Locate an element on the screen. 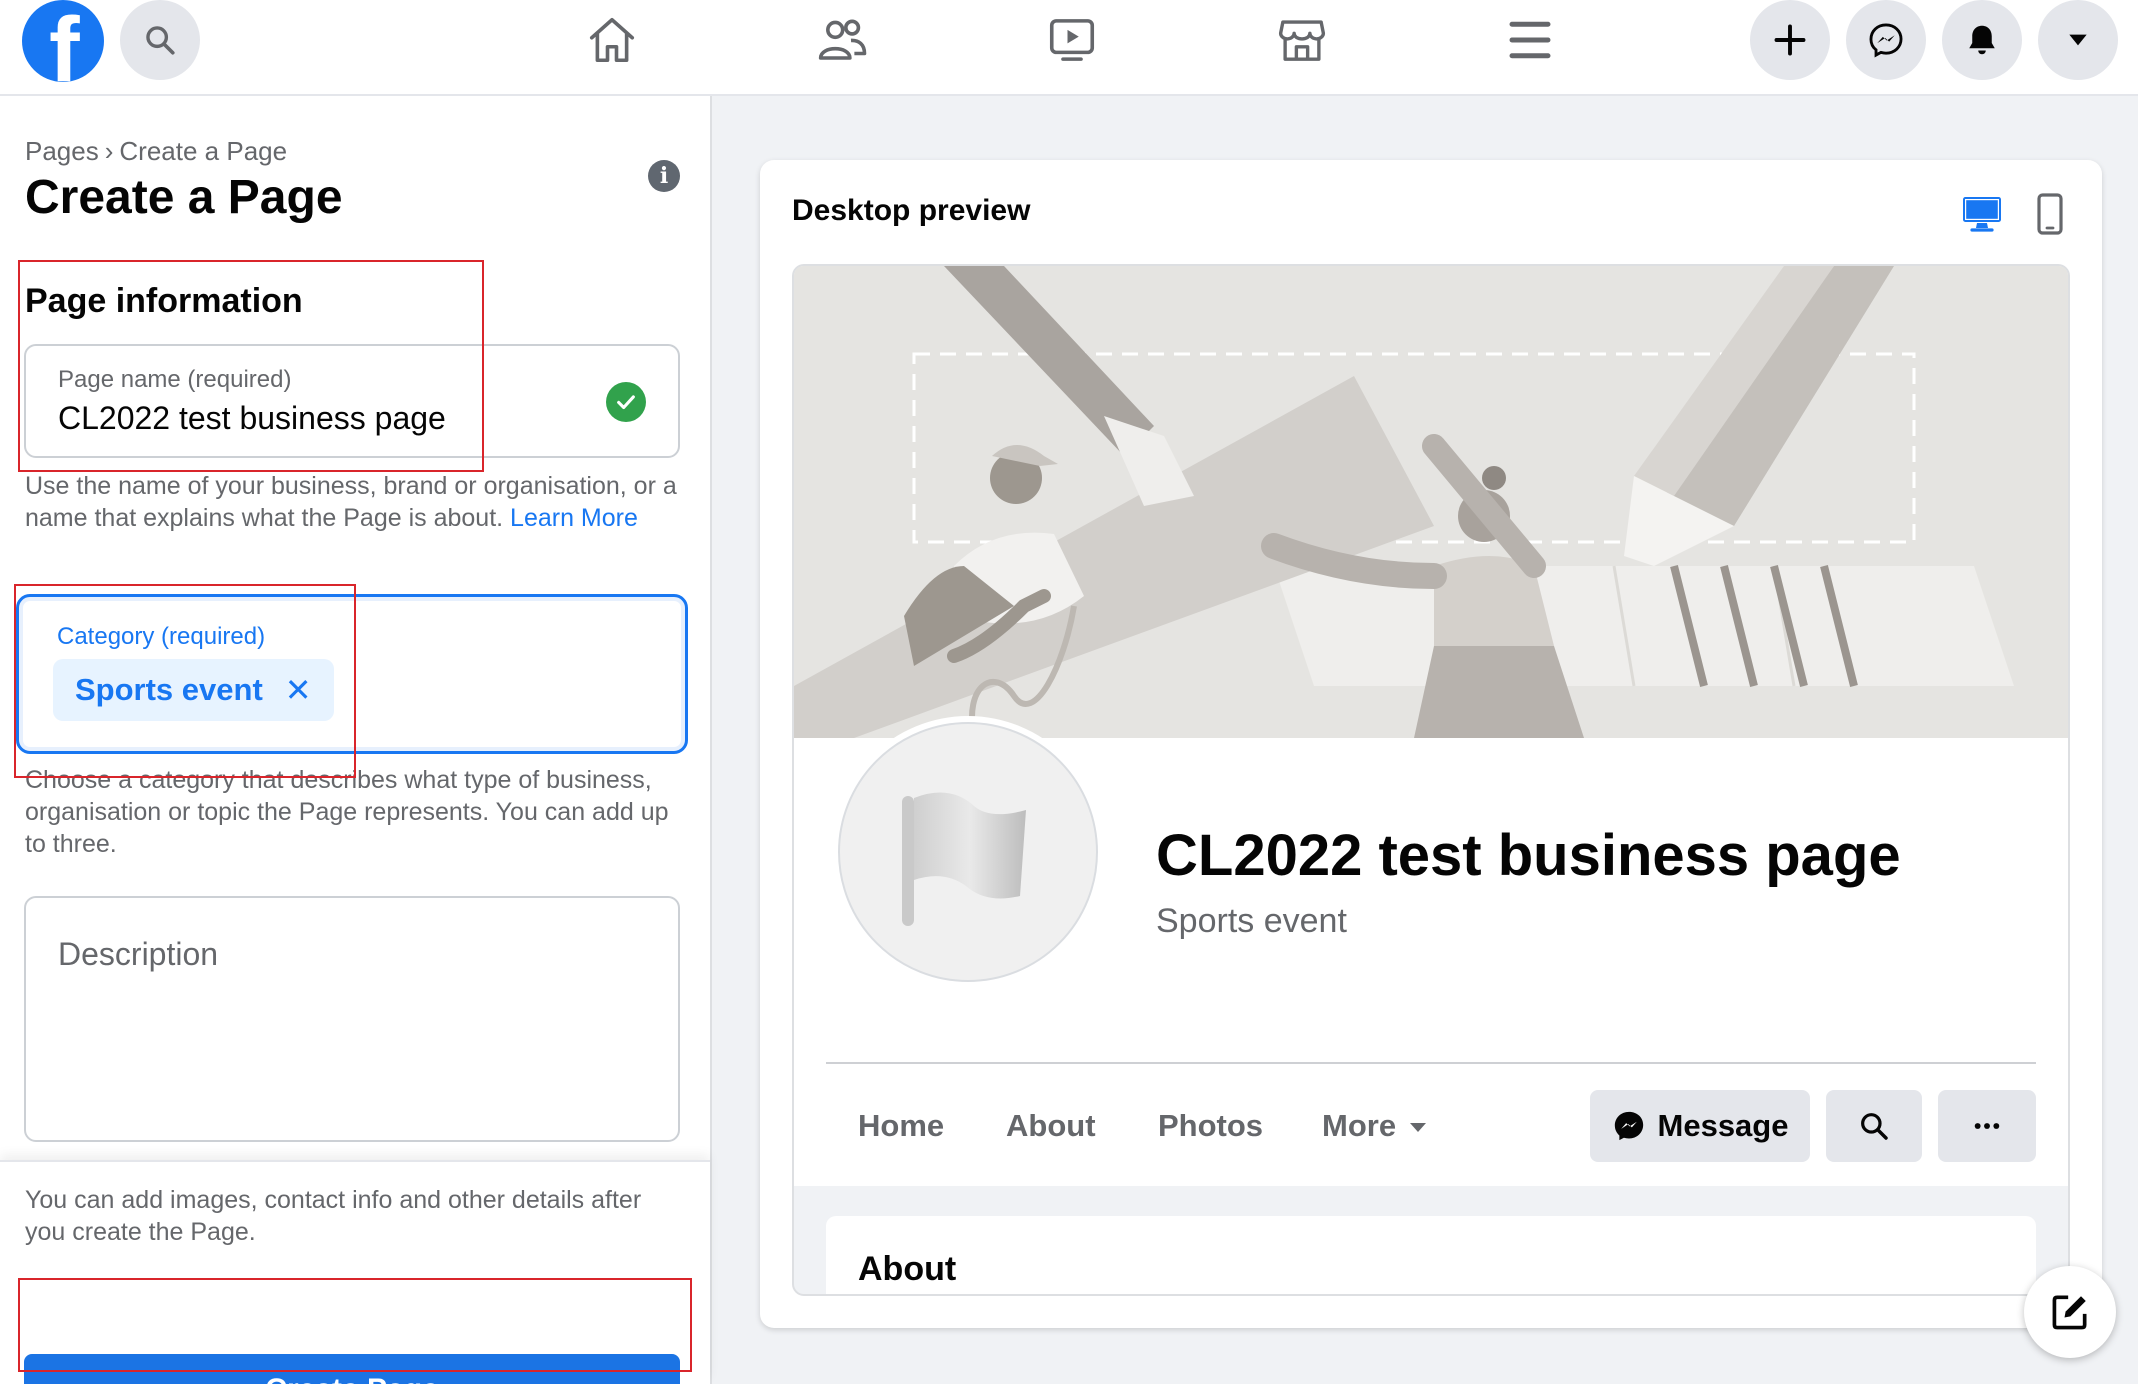 This screenshot has height=1384, width=2138. menu-icon is located at coordinates (1530, 40).